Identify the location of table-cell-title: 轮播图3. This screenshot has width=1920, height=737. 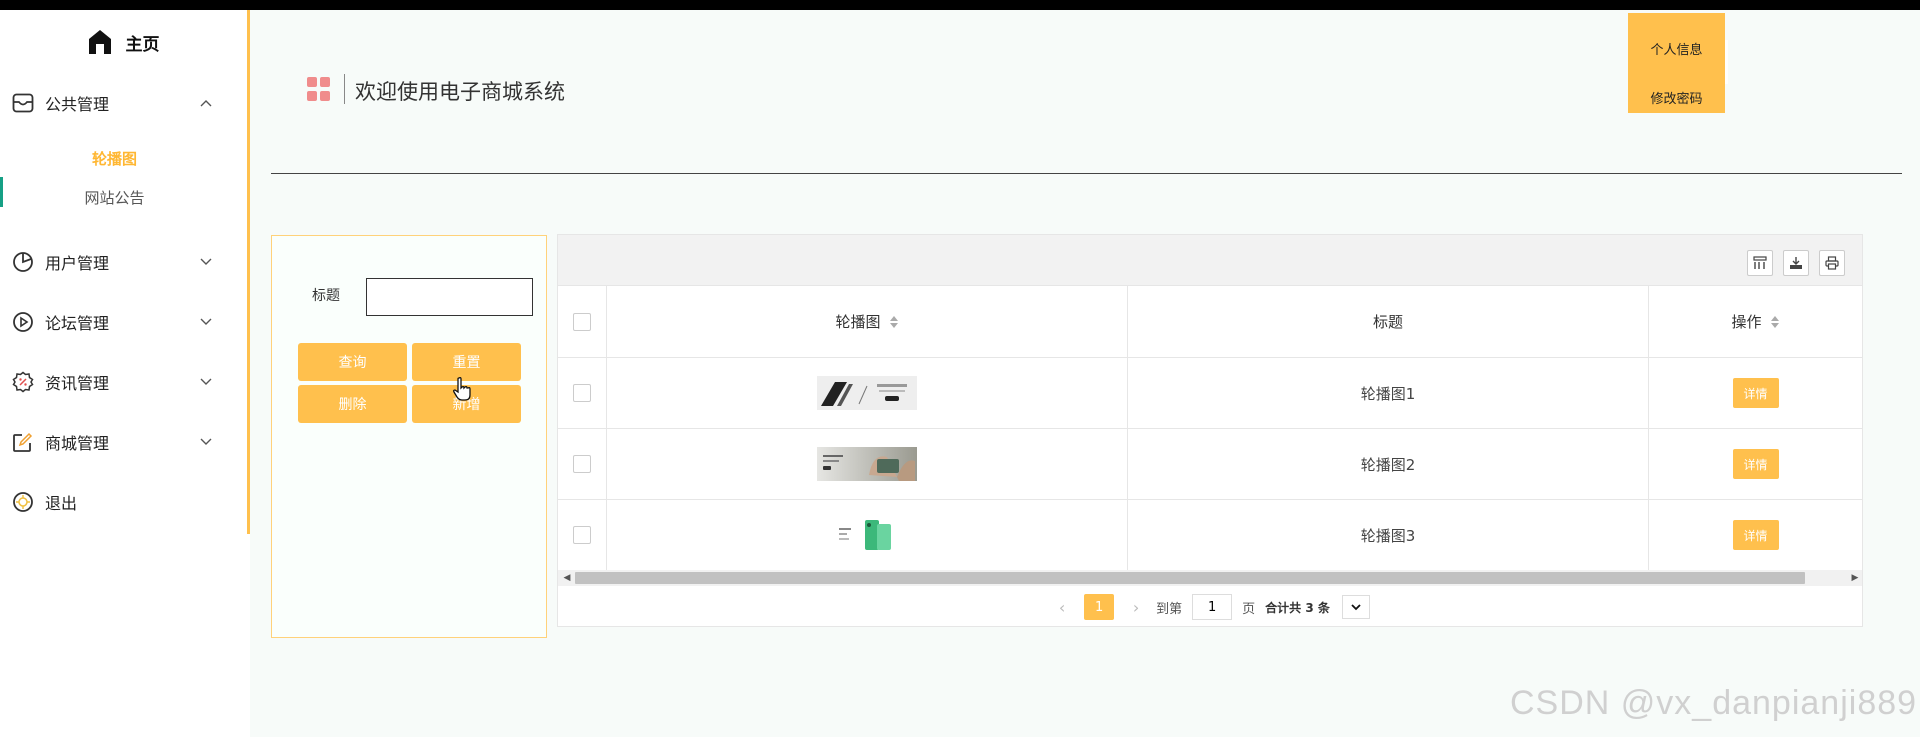
(1388, 535).